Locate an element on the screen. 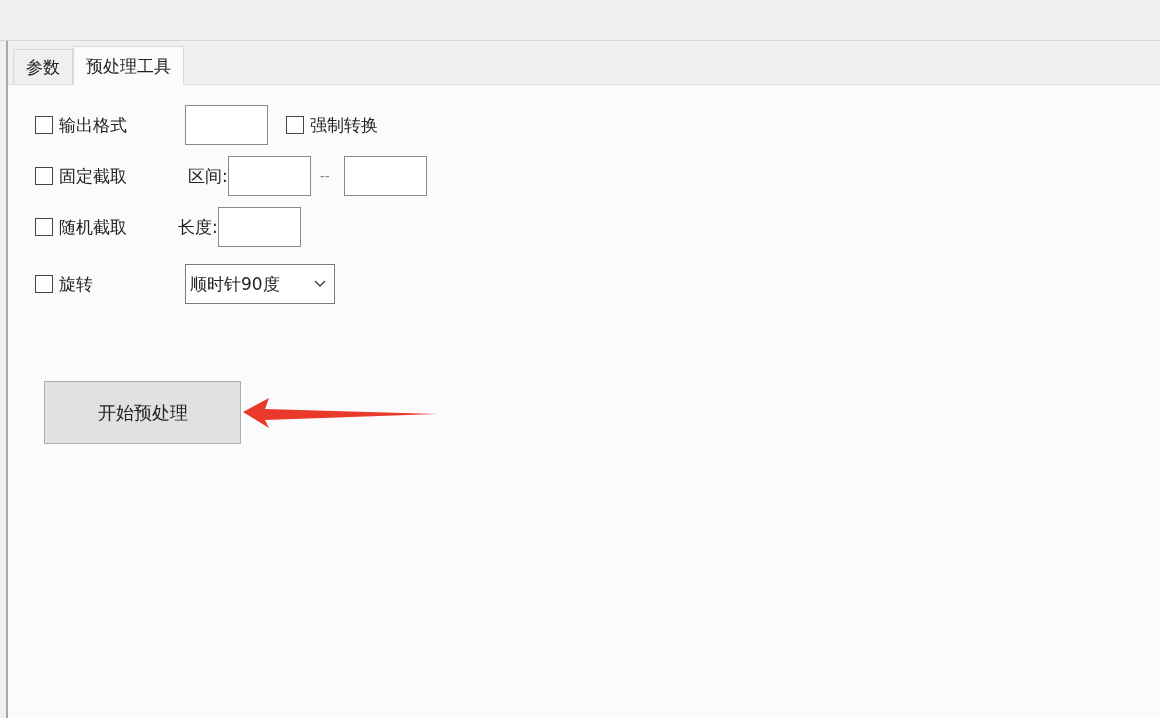 The image size is (1160, 718). checkbox-label: 随机截取 is located at coordinates (93, 227).